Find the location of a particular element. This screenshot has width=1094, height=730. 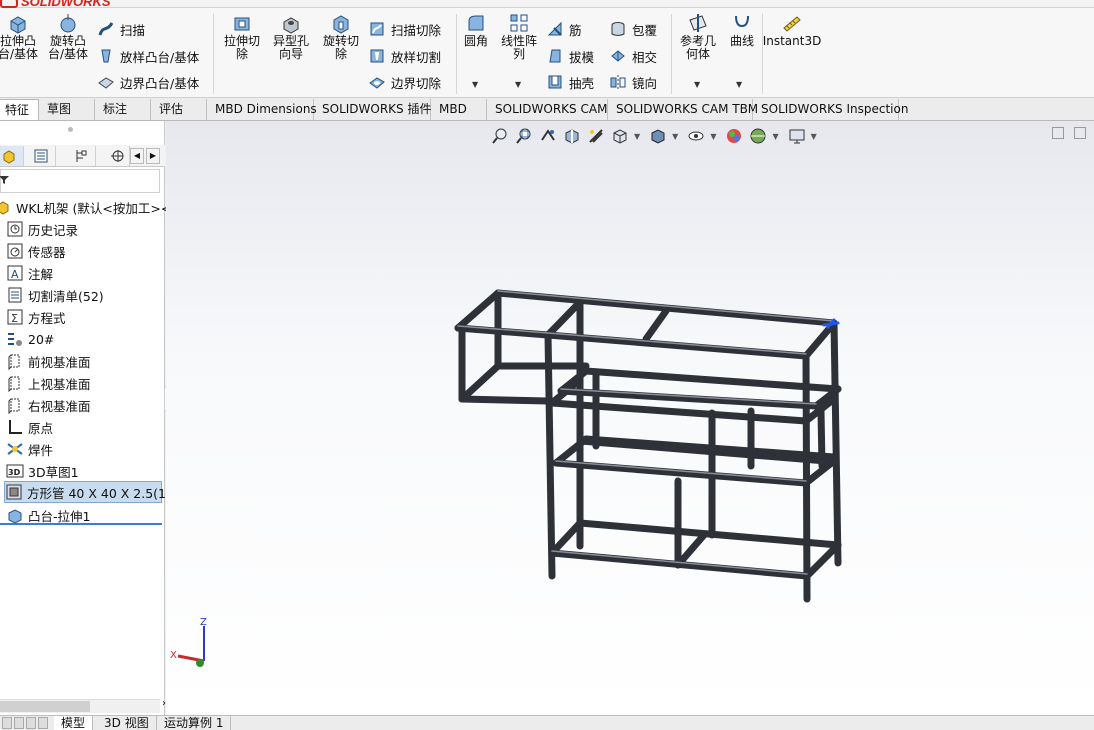

tab-features: 特征 is located at coordinates (19, 109).